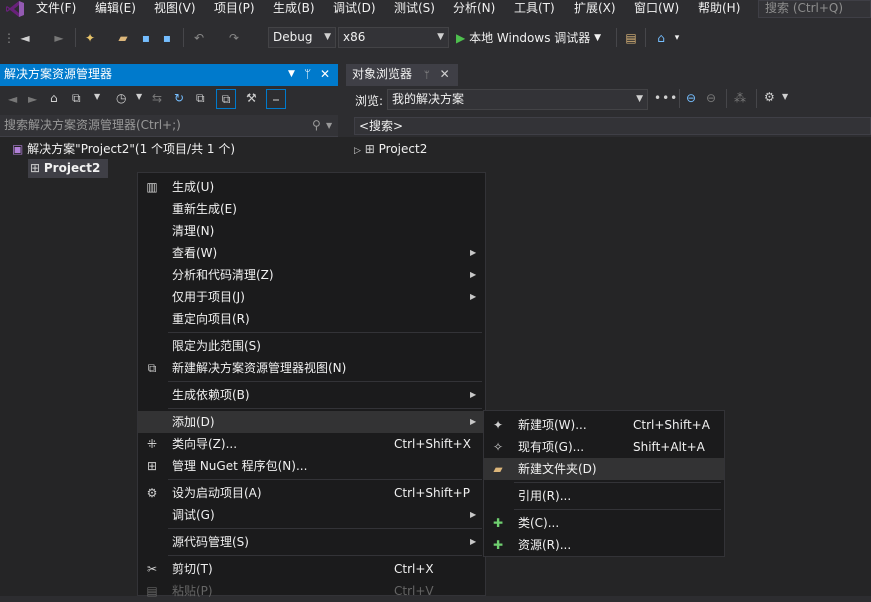  I want to click on menu-item-debug: 调试(G) ▶, so click(311, 515).